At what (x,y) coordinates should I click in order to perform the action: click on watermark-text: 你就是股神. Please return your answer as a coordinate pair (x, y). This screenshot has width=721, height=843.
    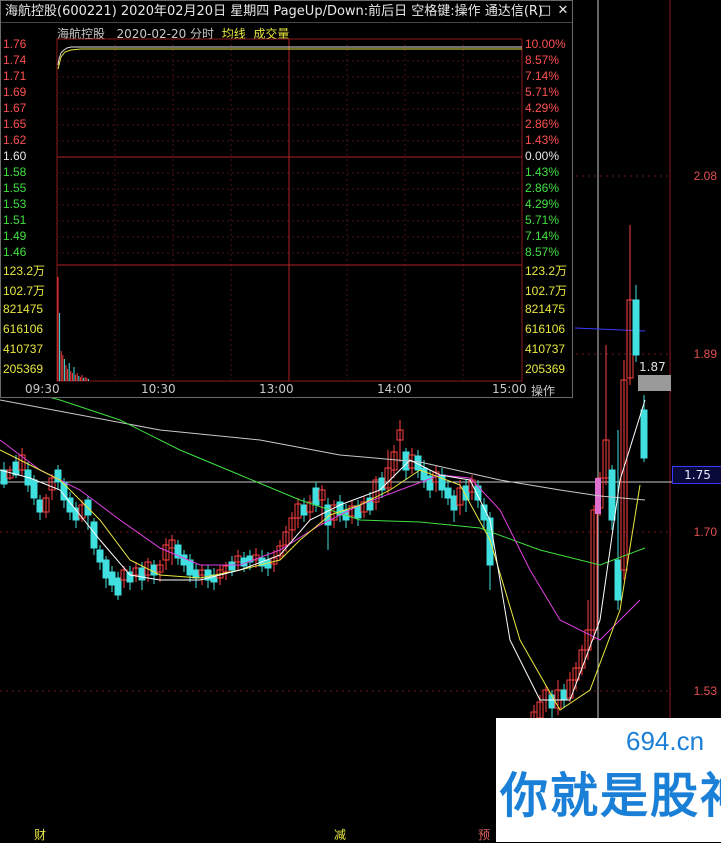
    Looking at the image, I should click on (610, 796).